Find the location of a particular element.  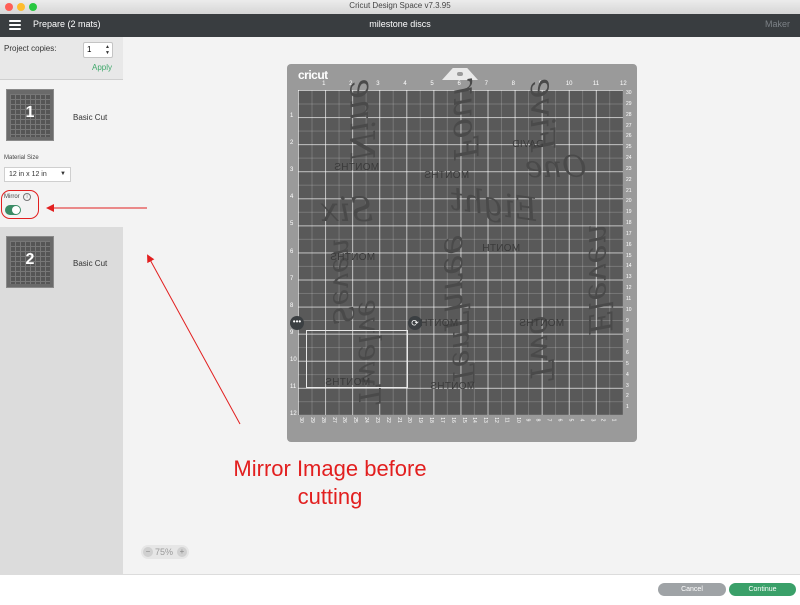

zoom-out-button: − is located at coordinates (148, 552).